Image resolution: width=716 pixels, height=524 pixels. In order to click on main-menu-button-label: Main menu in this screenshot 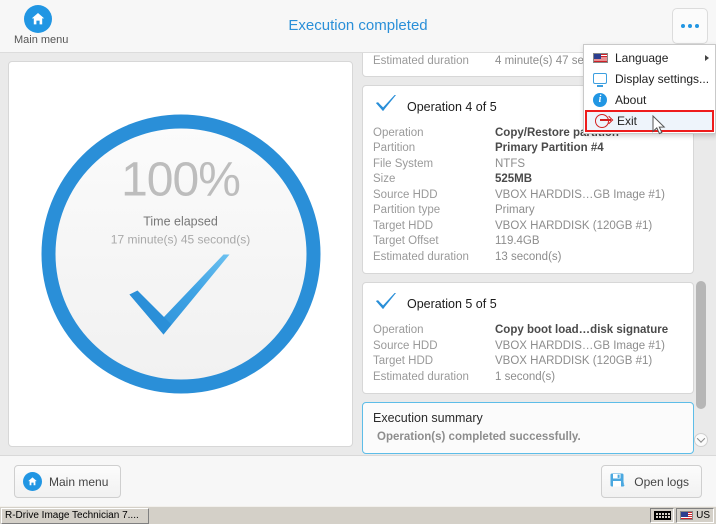, I will do `click(79, 481)`.